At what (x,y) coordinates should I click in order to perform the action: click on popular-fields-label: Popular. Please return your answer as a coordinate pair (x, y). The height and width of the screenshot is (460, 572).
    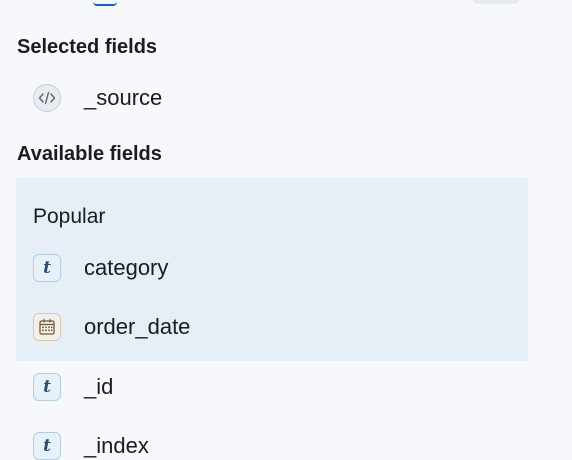
    Looking at the image, I should click on (69, 216).